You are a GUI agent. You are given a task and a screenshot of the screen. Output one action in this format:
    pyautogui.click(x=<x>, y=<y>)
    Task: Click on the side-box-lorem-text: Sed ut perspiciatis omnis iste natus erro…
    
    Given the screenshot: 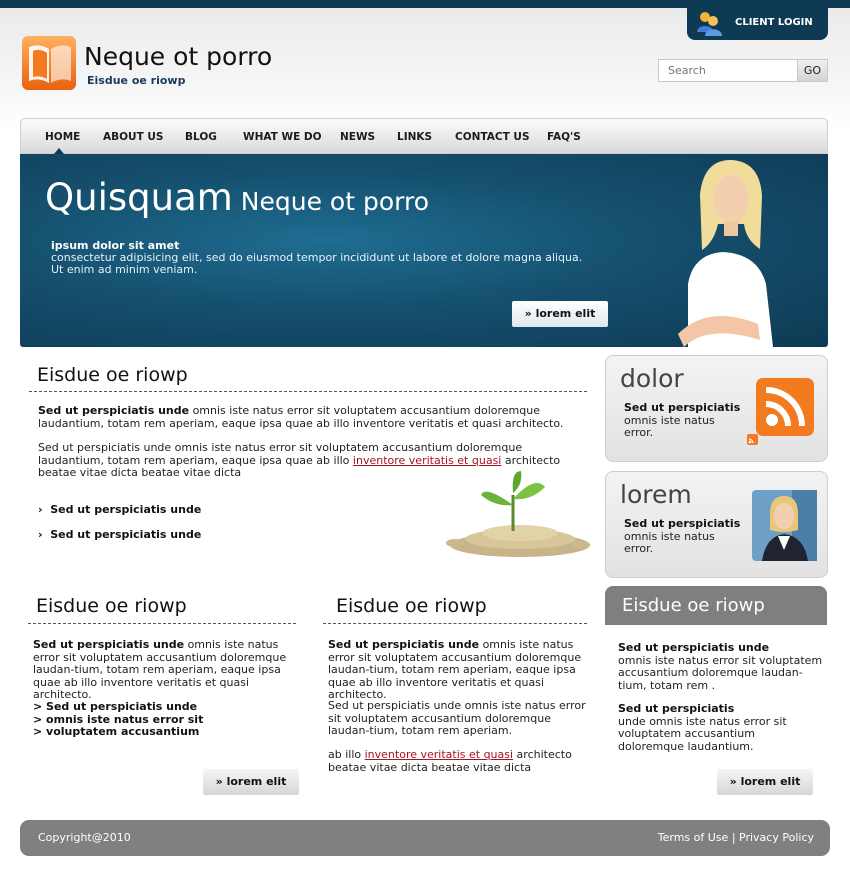 What is the action you would take?
    pyautogui.click(x=684, y=536)
    